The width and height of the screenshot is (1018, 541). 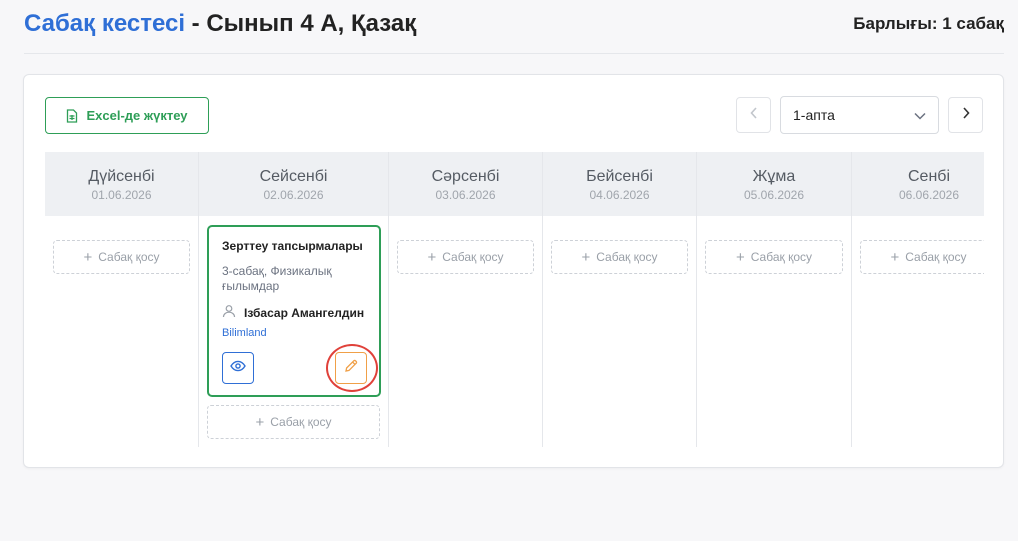 I want to click on prev-week-button, so click(x=753, y=115).